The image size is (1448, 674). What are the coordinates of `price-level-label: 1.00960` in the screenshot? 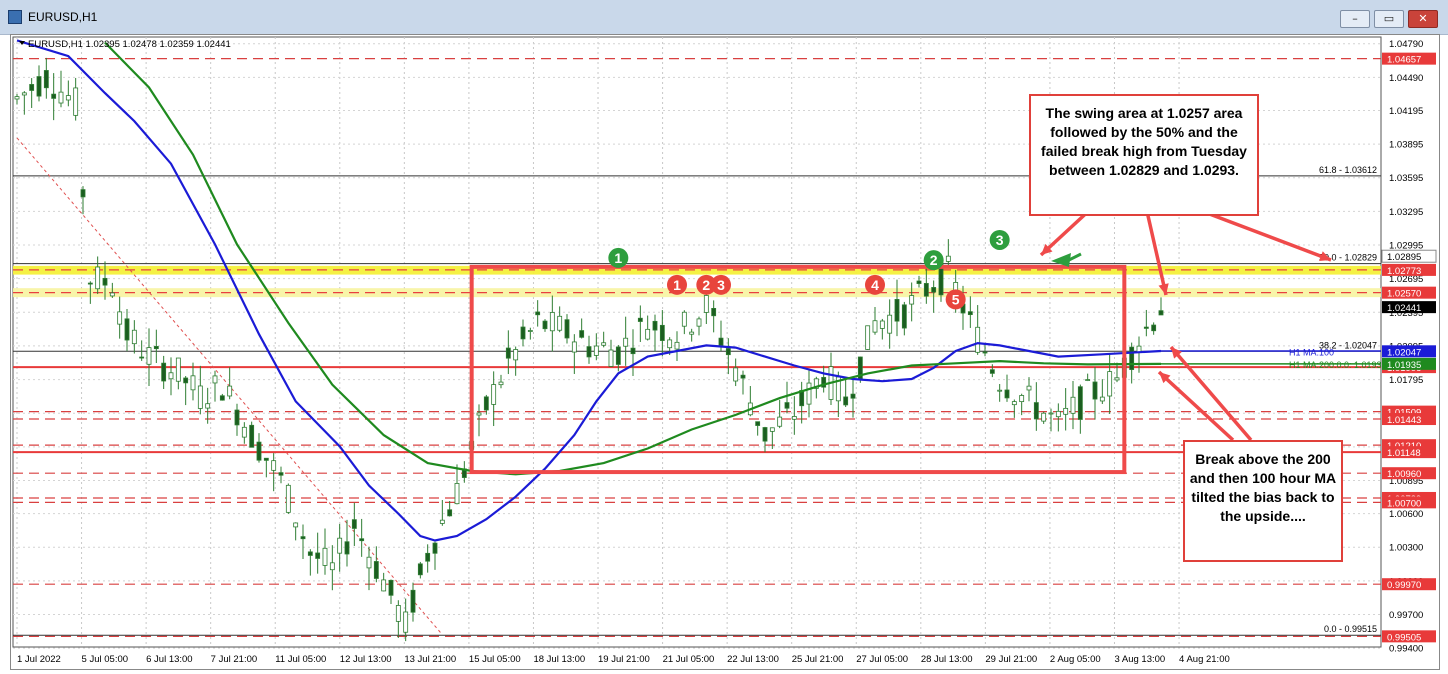 It's located at (1404, 474).